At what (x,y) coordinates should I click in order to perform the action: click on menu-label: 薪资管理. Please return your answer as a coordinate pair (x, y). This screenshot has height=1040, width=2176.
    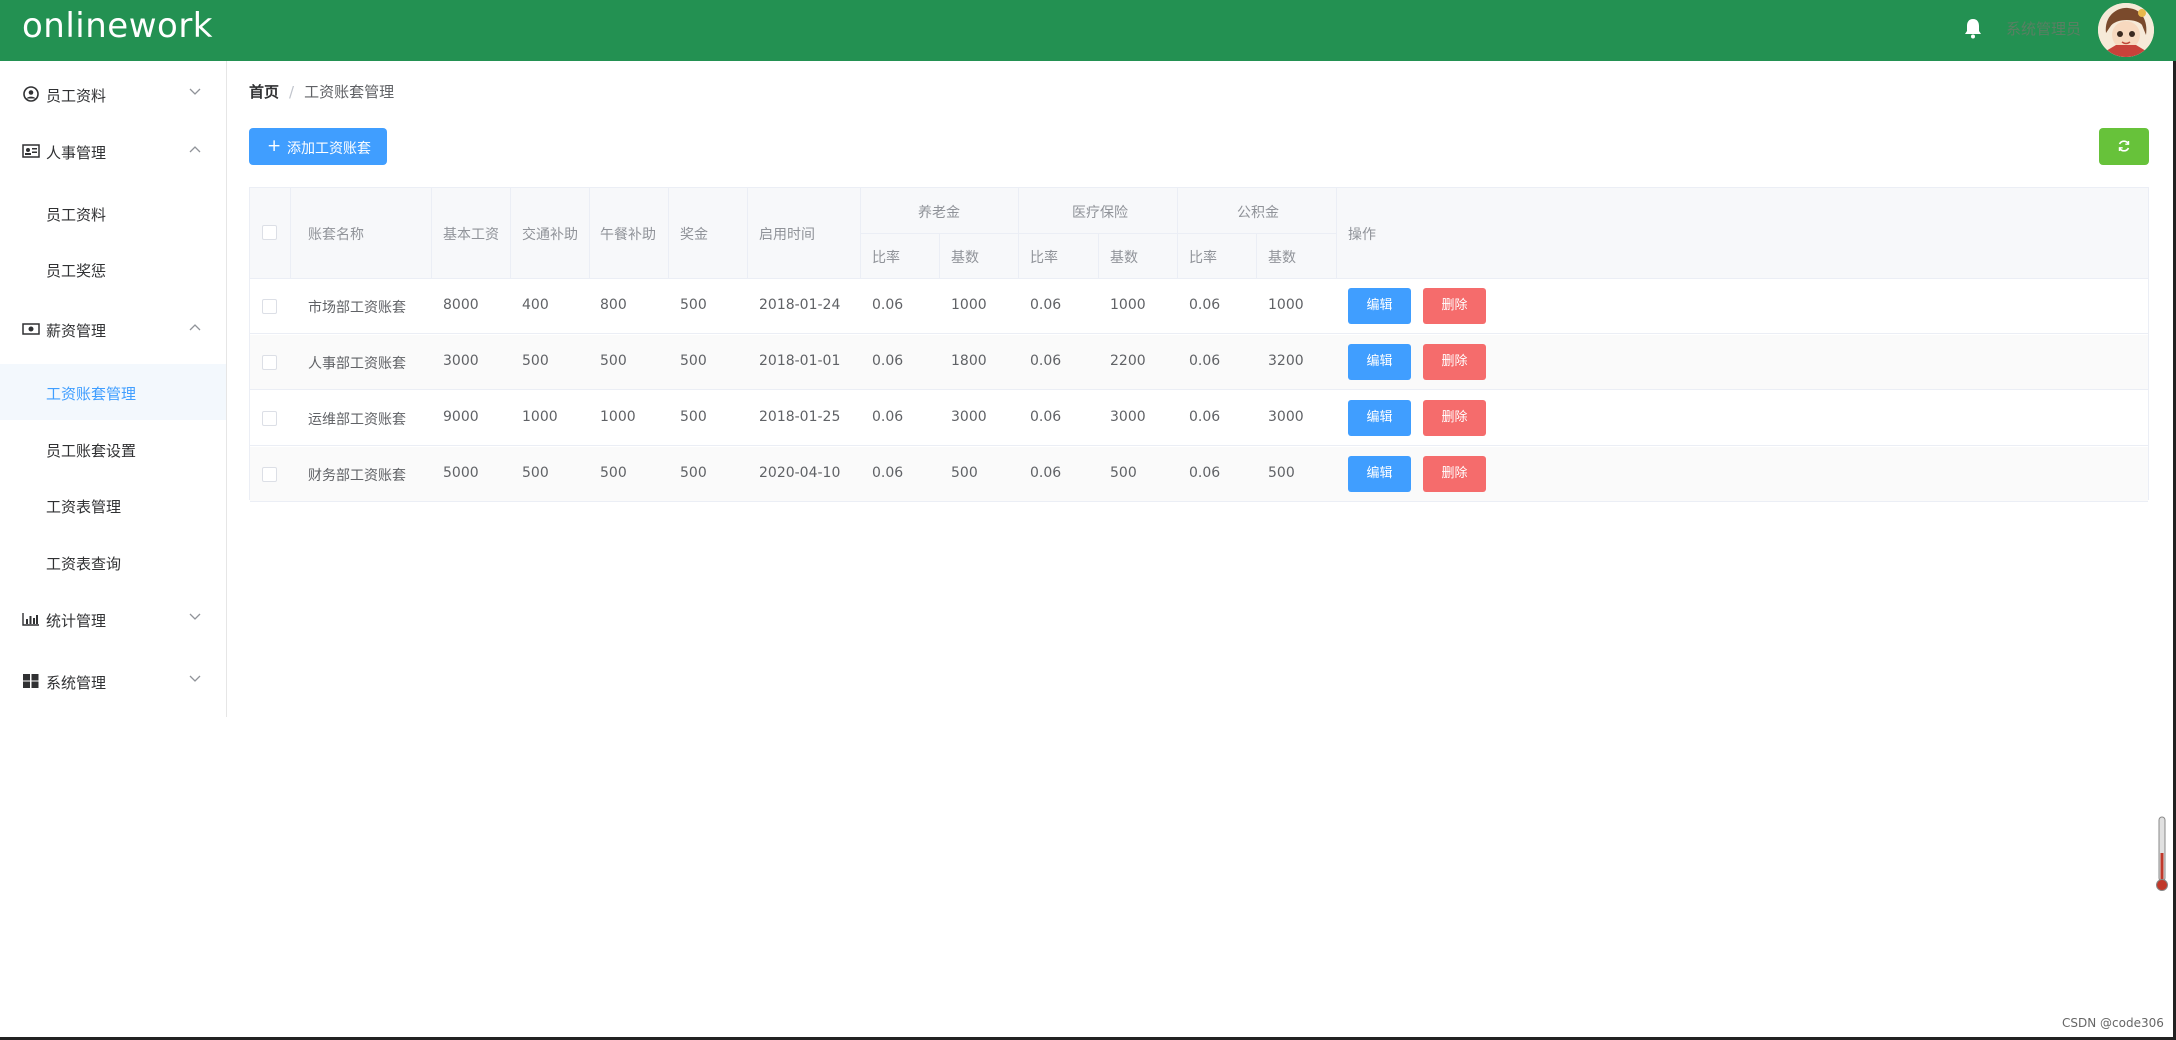
    Looking at the image, I should click on (76, 331).